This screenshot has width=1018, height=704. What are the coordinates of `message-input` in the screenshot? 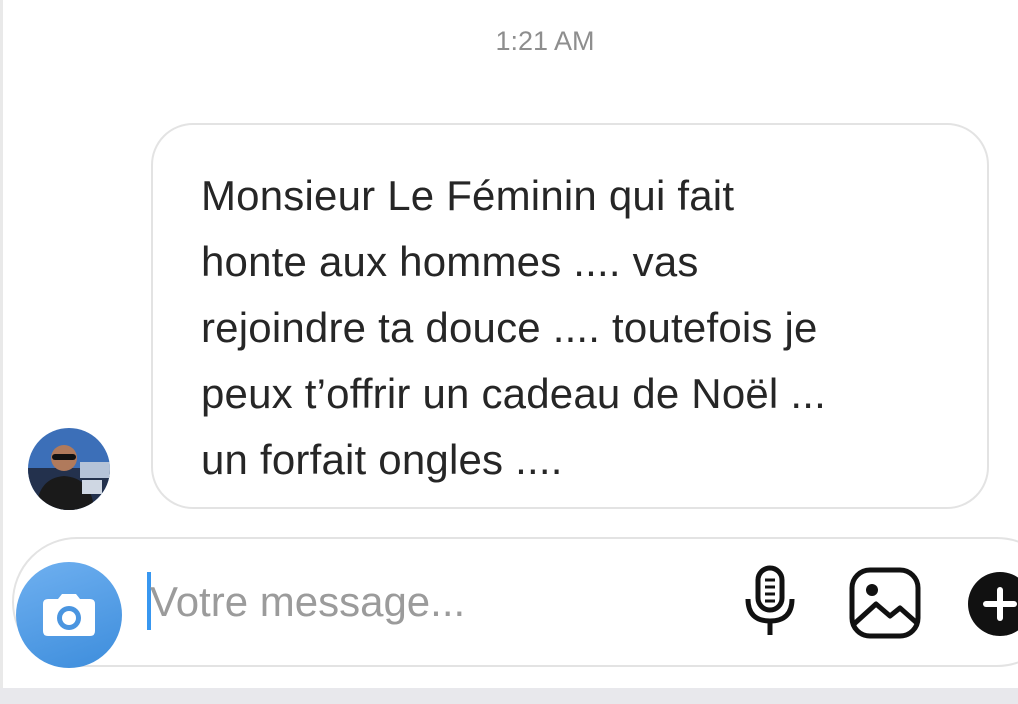 It's located at (430, 602).